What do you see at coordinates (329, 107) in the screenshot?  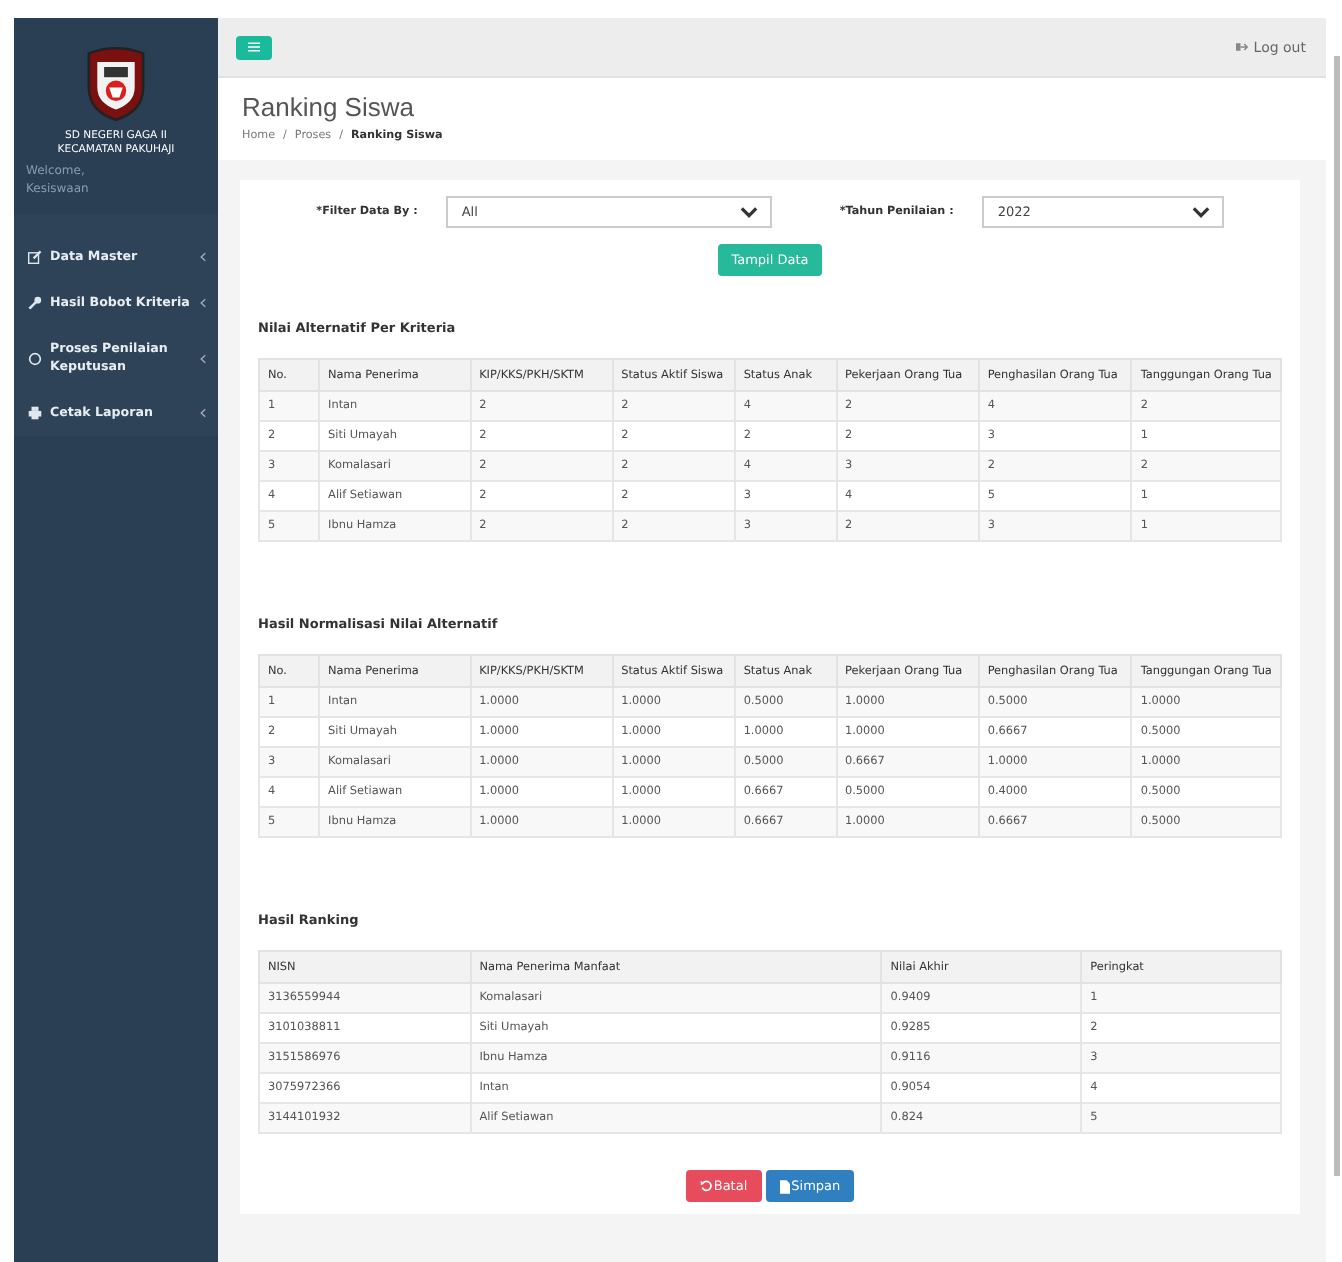 I see `page-title: Ranking Siswa` at bounding box center [329, 107].